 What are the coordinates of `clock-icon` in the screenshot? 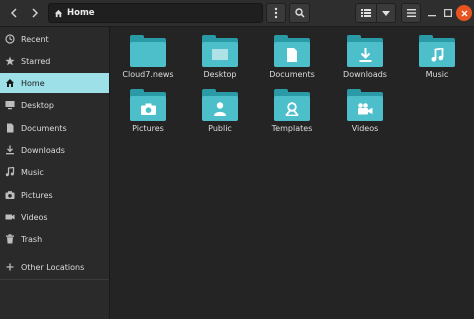 It's located at (10, 39).